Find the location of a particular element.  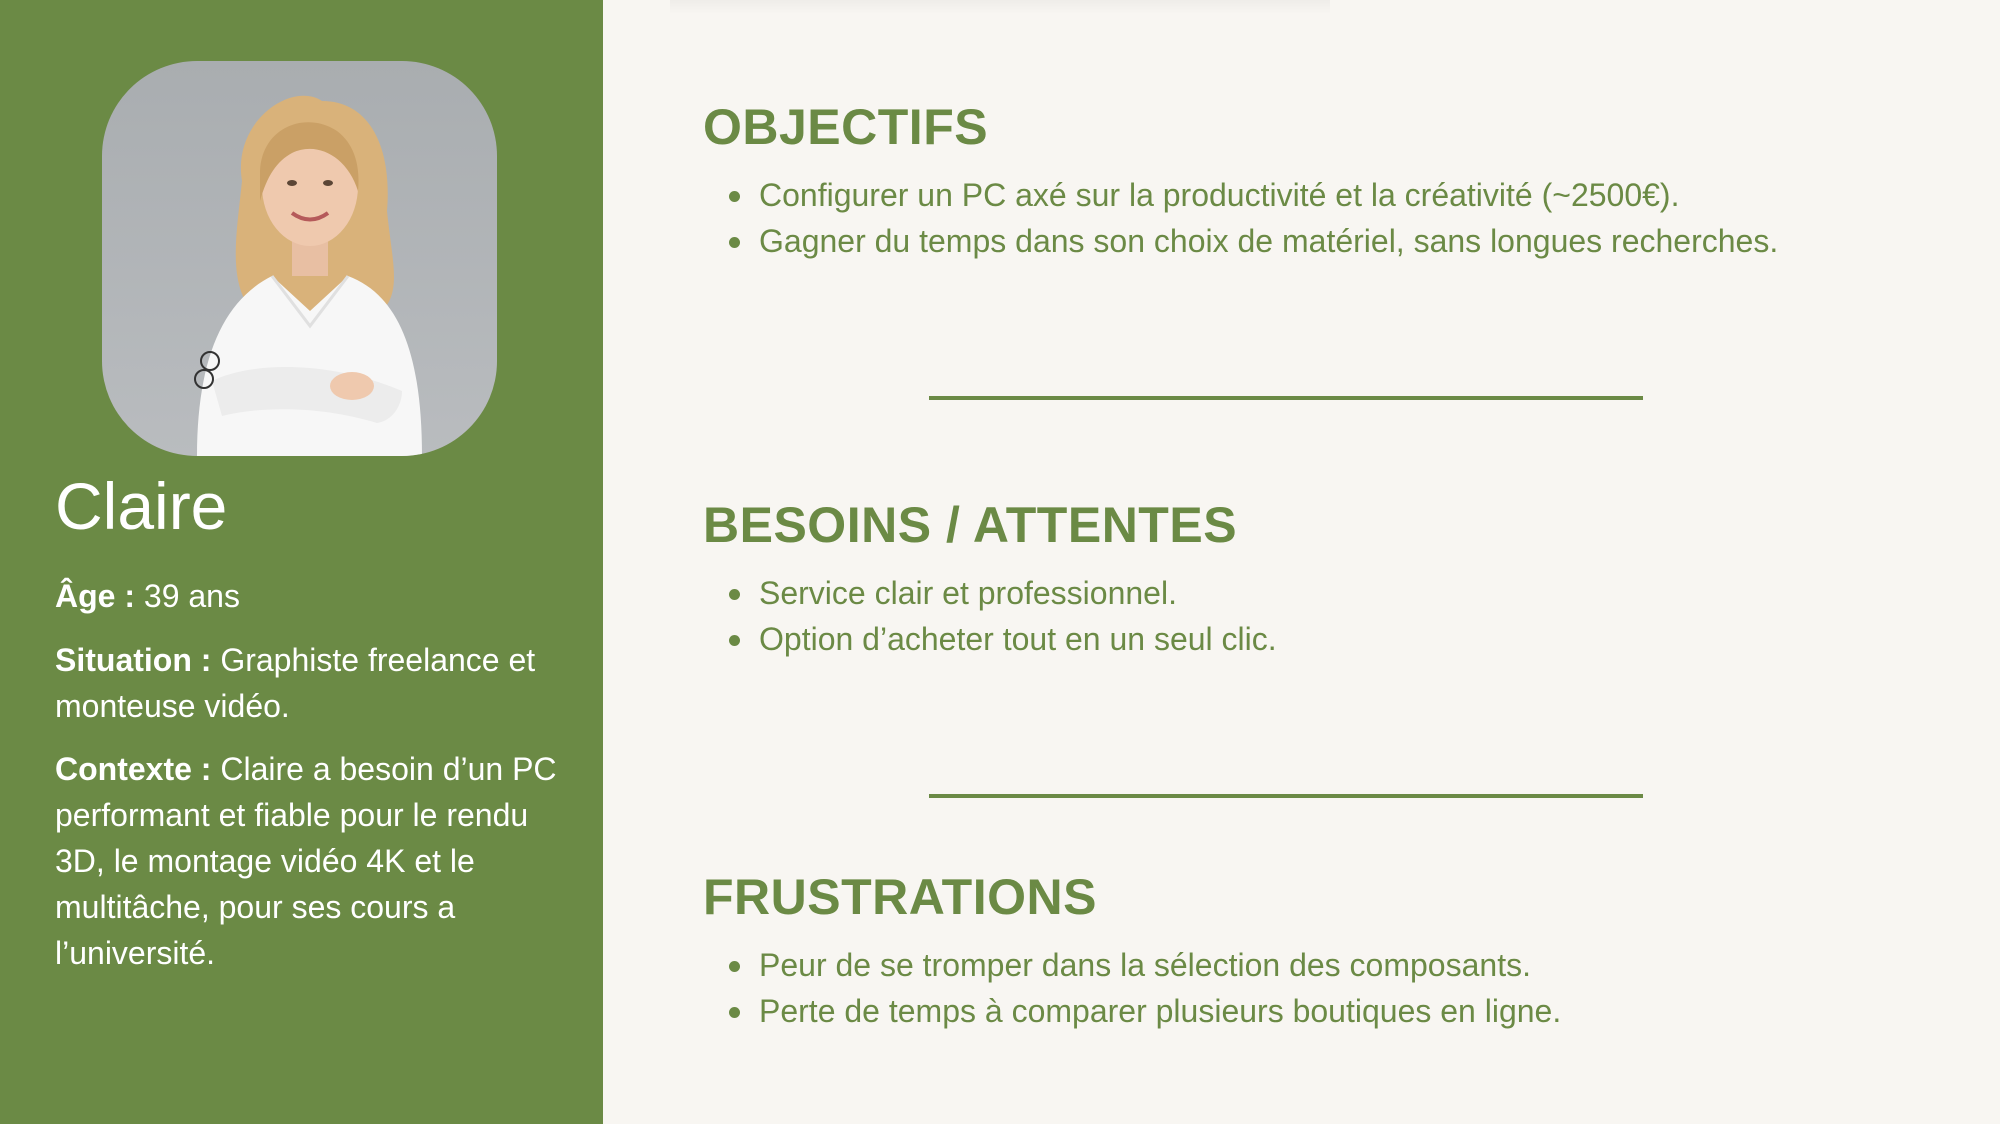

objectifs-title: OBJECTIFS is located at coordinates (846, 127).